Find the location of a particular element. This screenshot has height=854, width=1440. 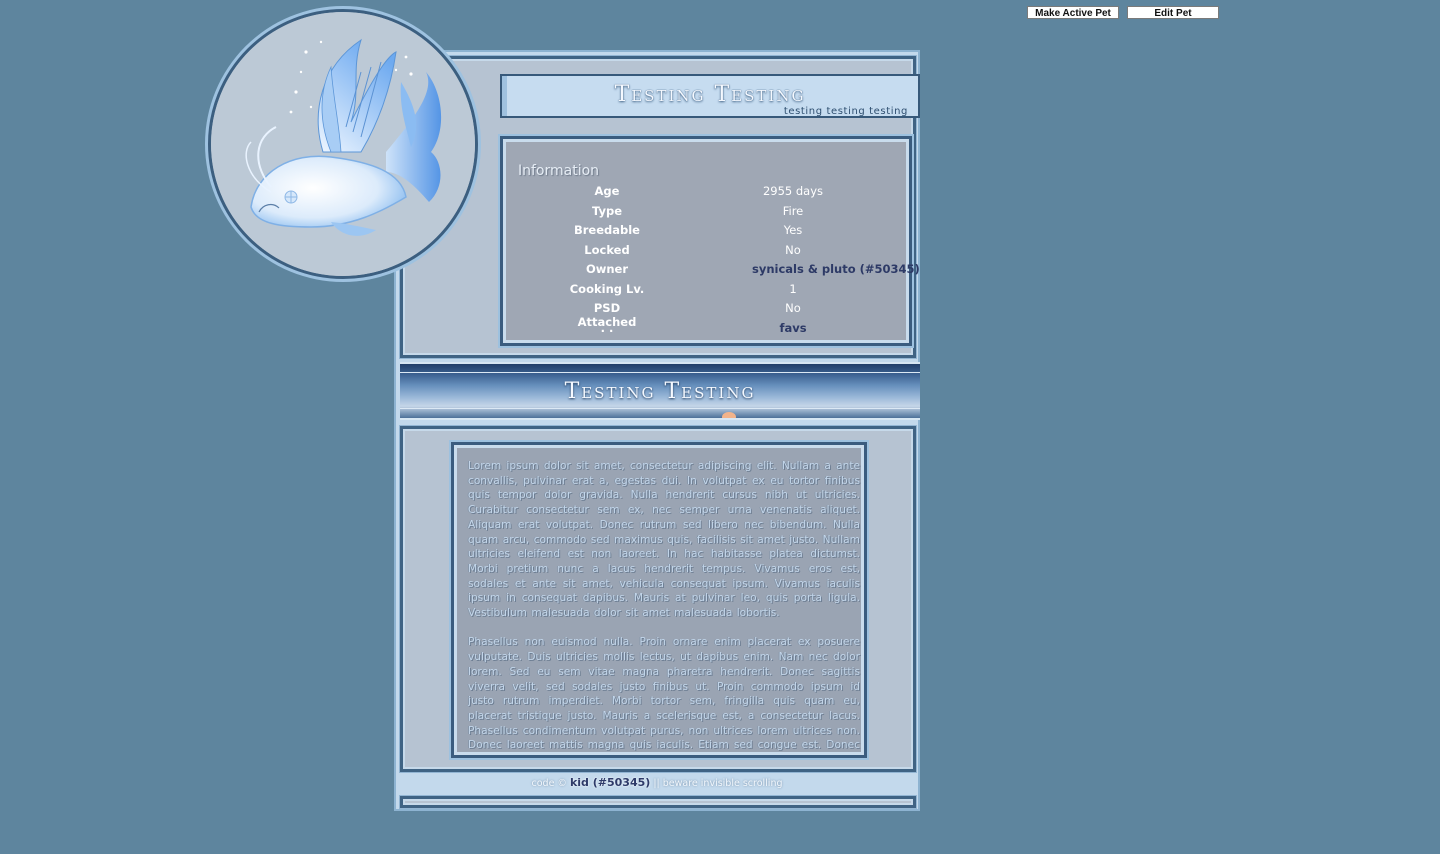

page-title: Testing Testing is located at coordinates (710, 94).